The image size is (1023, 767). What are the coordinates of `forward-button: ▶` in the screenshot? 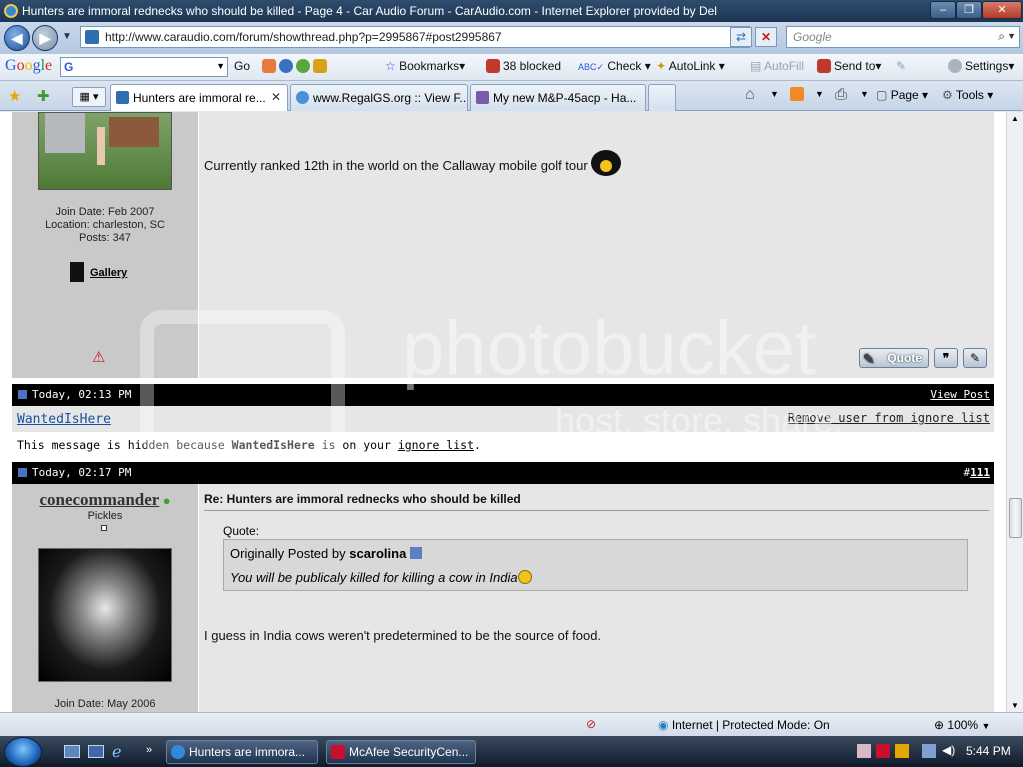 It's located at (45, 38).